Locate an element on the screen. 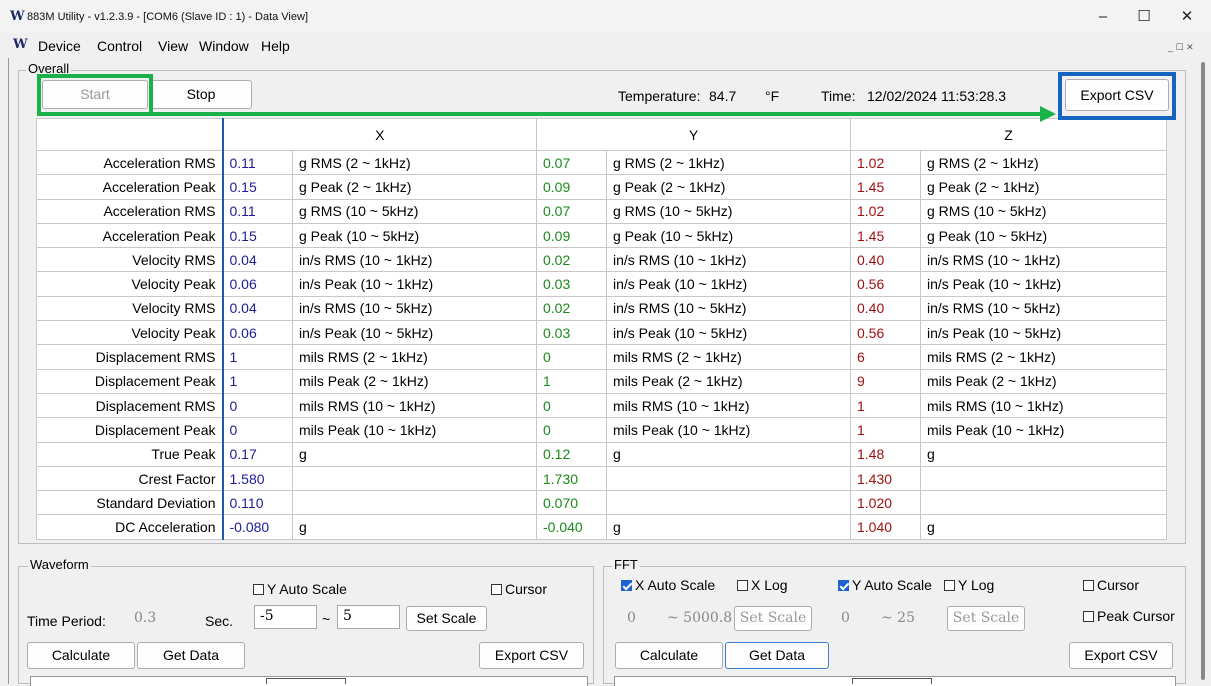 This screenshot has height=686, width=1211. y-unit: g is located at coordinates (728, 454).